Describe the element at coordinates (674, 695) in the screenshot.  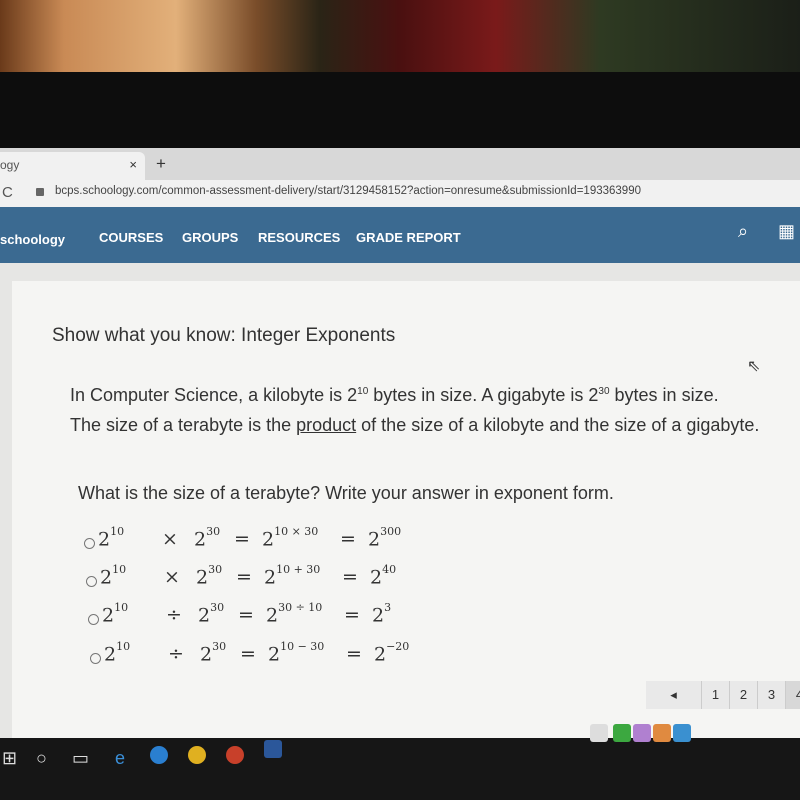
I see `prev-page-button: ◂` at that location.